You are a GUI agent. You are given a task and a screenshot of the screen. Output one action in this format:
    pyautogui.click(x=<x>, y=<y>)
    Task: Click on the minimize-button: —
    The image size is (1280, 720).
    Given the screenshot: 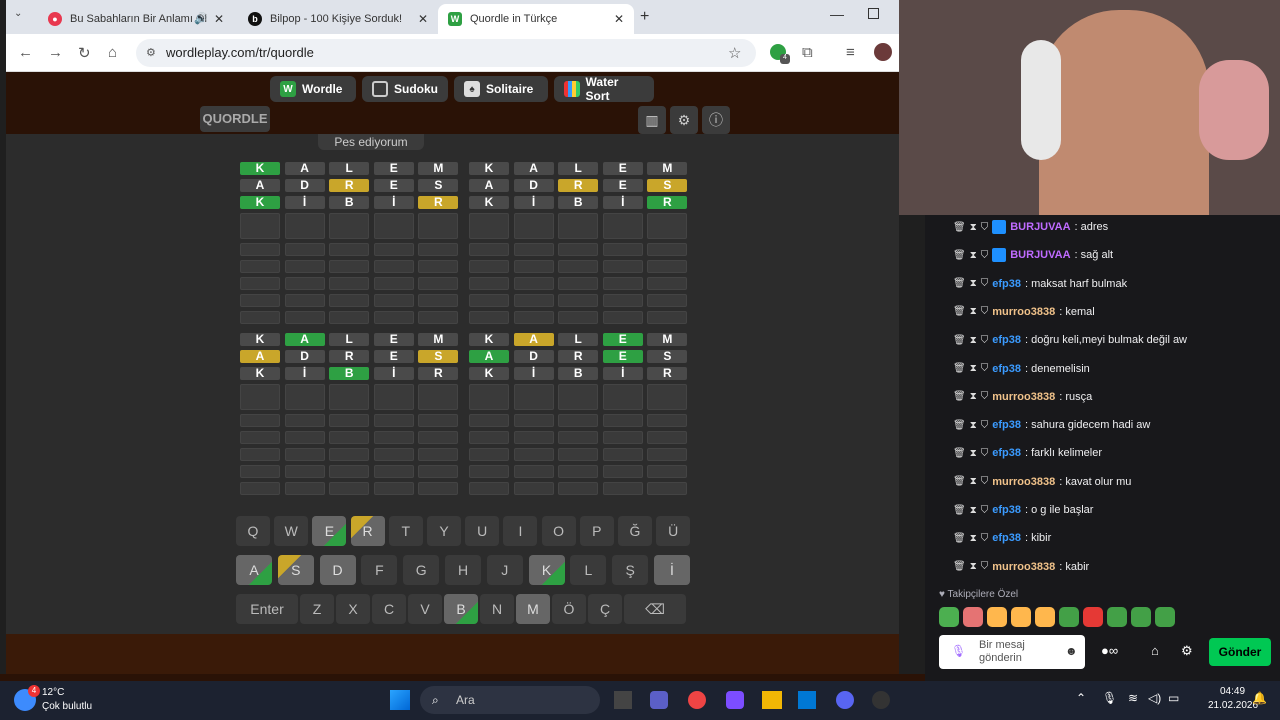 What is the action you would take?
    pyautogui.click(x=837, y=14)
    